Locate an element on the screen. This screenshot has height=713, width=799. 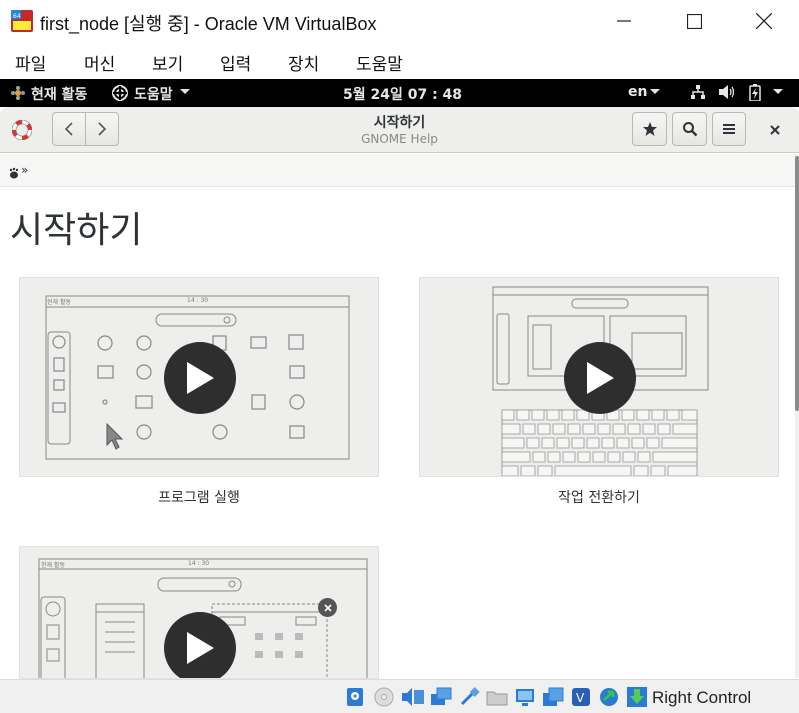
menu-devices: 장치 is located at coordinates (303, 62).